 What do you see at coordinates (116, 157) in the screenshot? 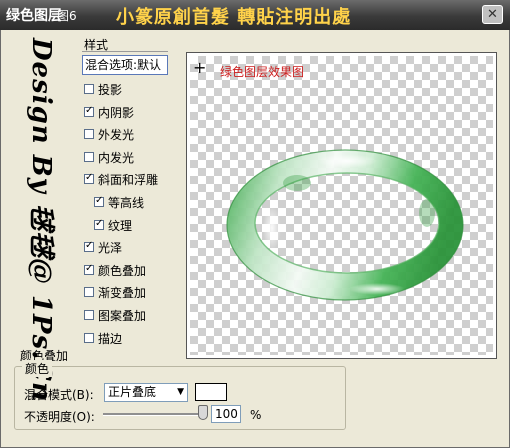
I see `style-item-label: 内发光` at bounding box center [116, 157].